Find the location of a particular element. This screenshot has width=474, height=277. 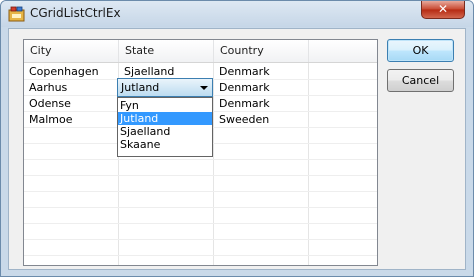

dropdown-option: Skaane is located at coordinates (165, 144).